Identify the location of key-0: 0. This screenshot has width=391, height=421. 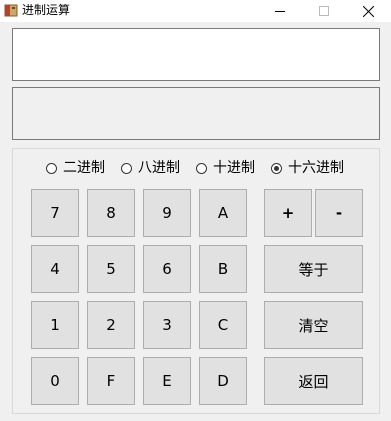
(55, 381).